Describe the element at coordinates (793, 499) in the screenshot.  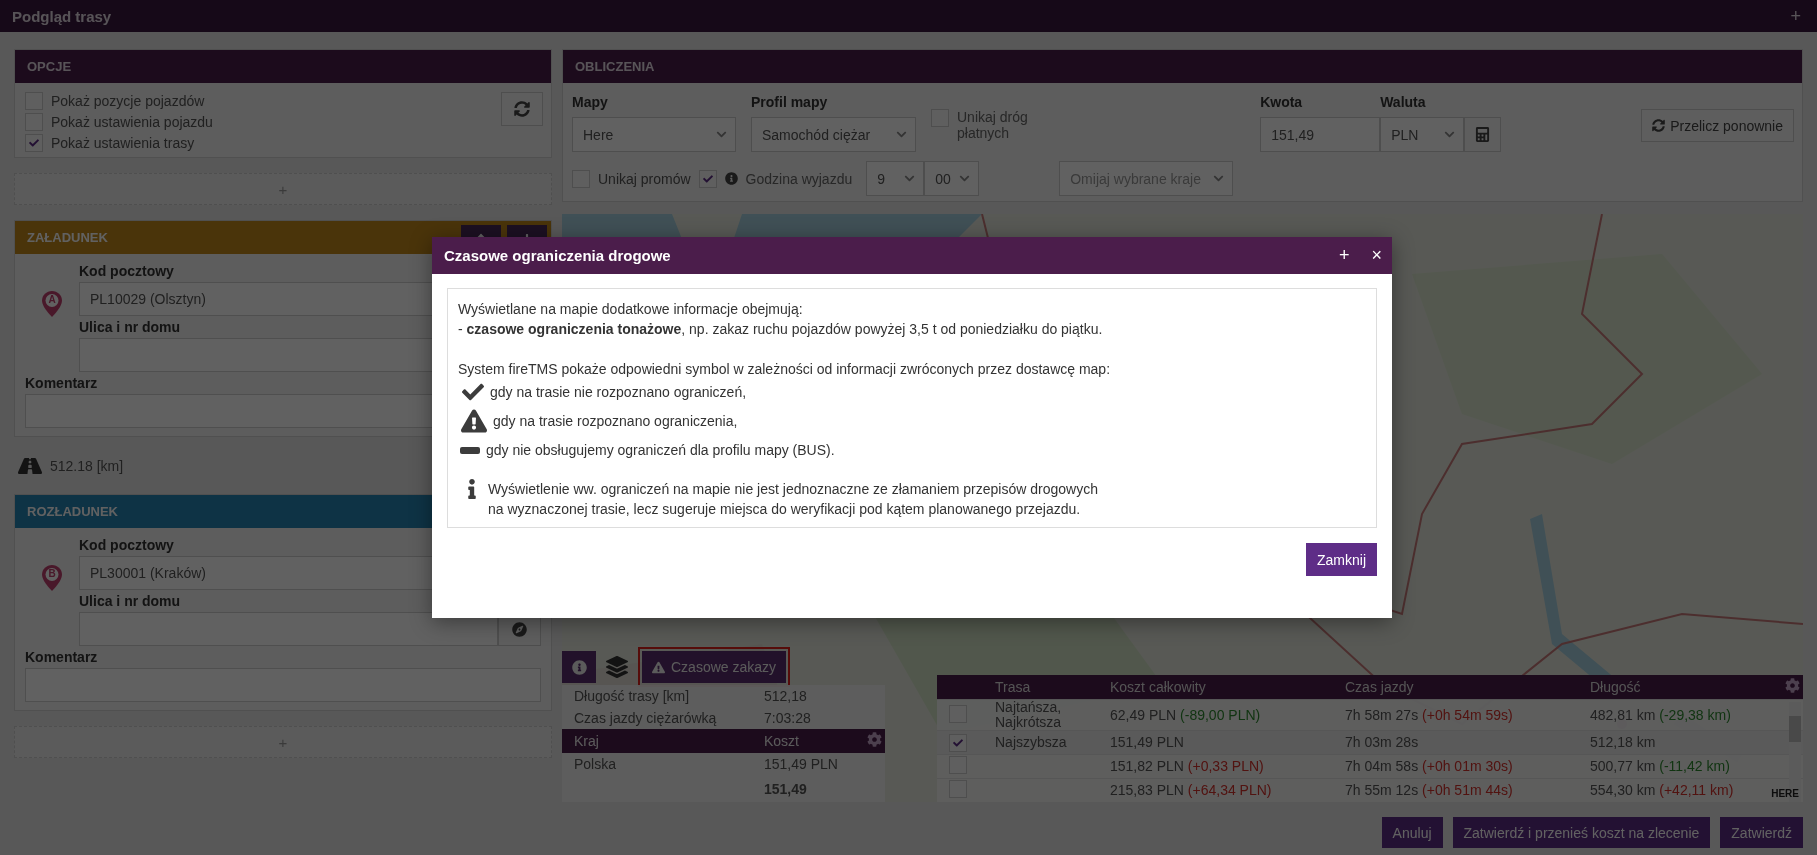
I see `paragraph: Wyświetlenie ww. ograniczeń na mapie nie jest jednoznaczne ze złamaniem przepisów drogowych na wyznaczonej trasie, lecz sugeruje miejsca do weryfikacji pod kątem planowanego przejazdu.` at that location.